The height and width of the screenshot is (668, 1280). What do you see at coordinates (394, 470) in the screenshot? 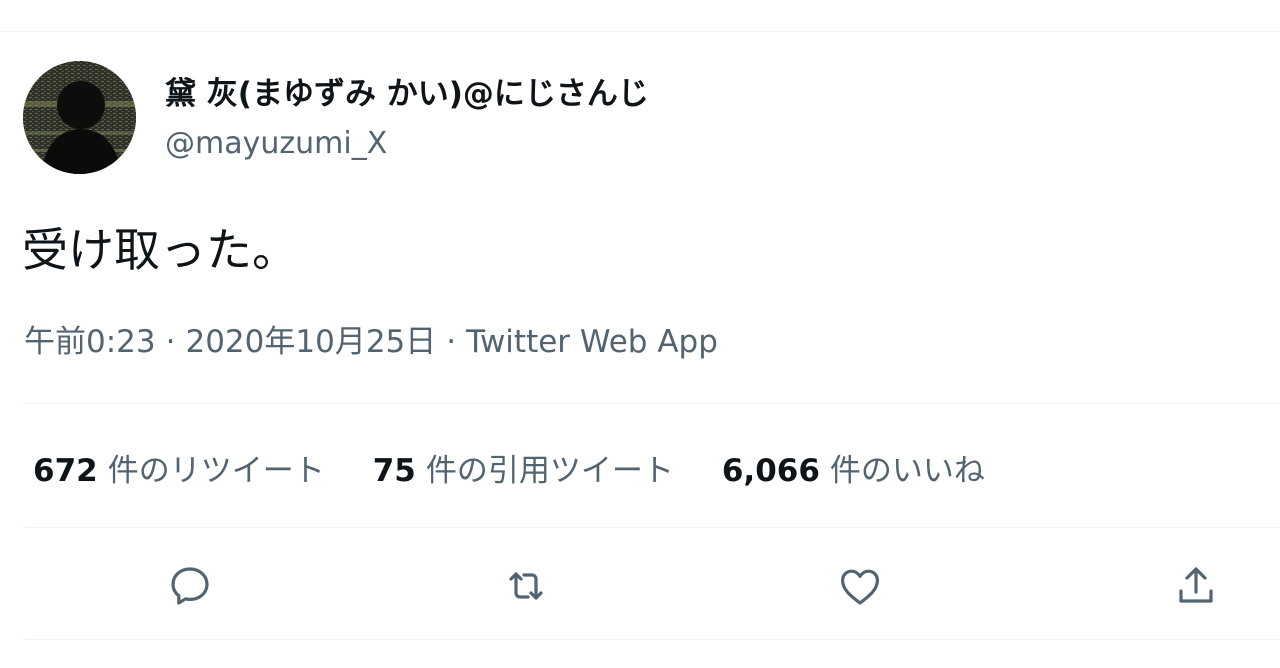
I see `quote-count: 75` at bounding box center [394, 470].